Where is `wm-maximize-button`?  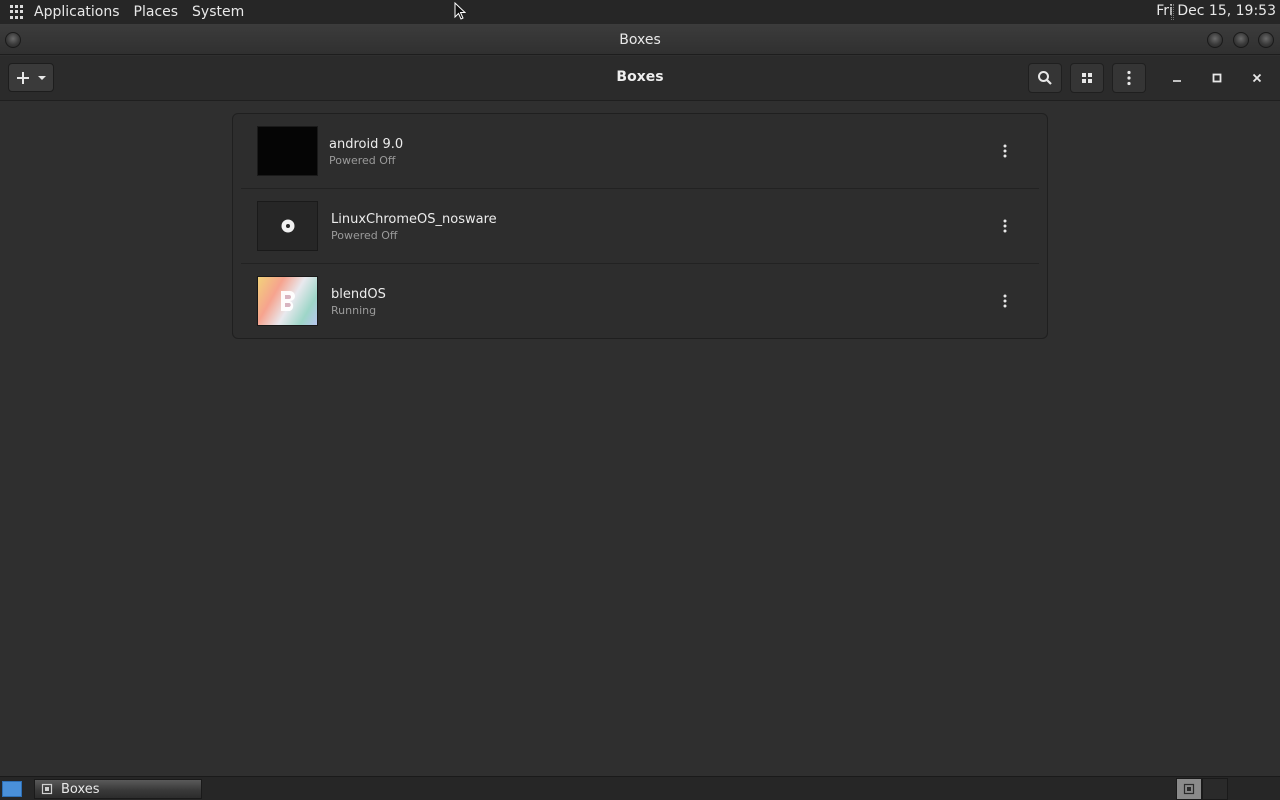
wm-maximize-button is located at coordinates (1241, 40).